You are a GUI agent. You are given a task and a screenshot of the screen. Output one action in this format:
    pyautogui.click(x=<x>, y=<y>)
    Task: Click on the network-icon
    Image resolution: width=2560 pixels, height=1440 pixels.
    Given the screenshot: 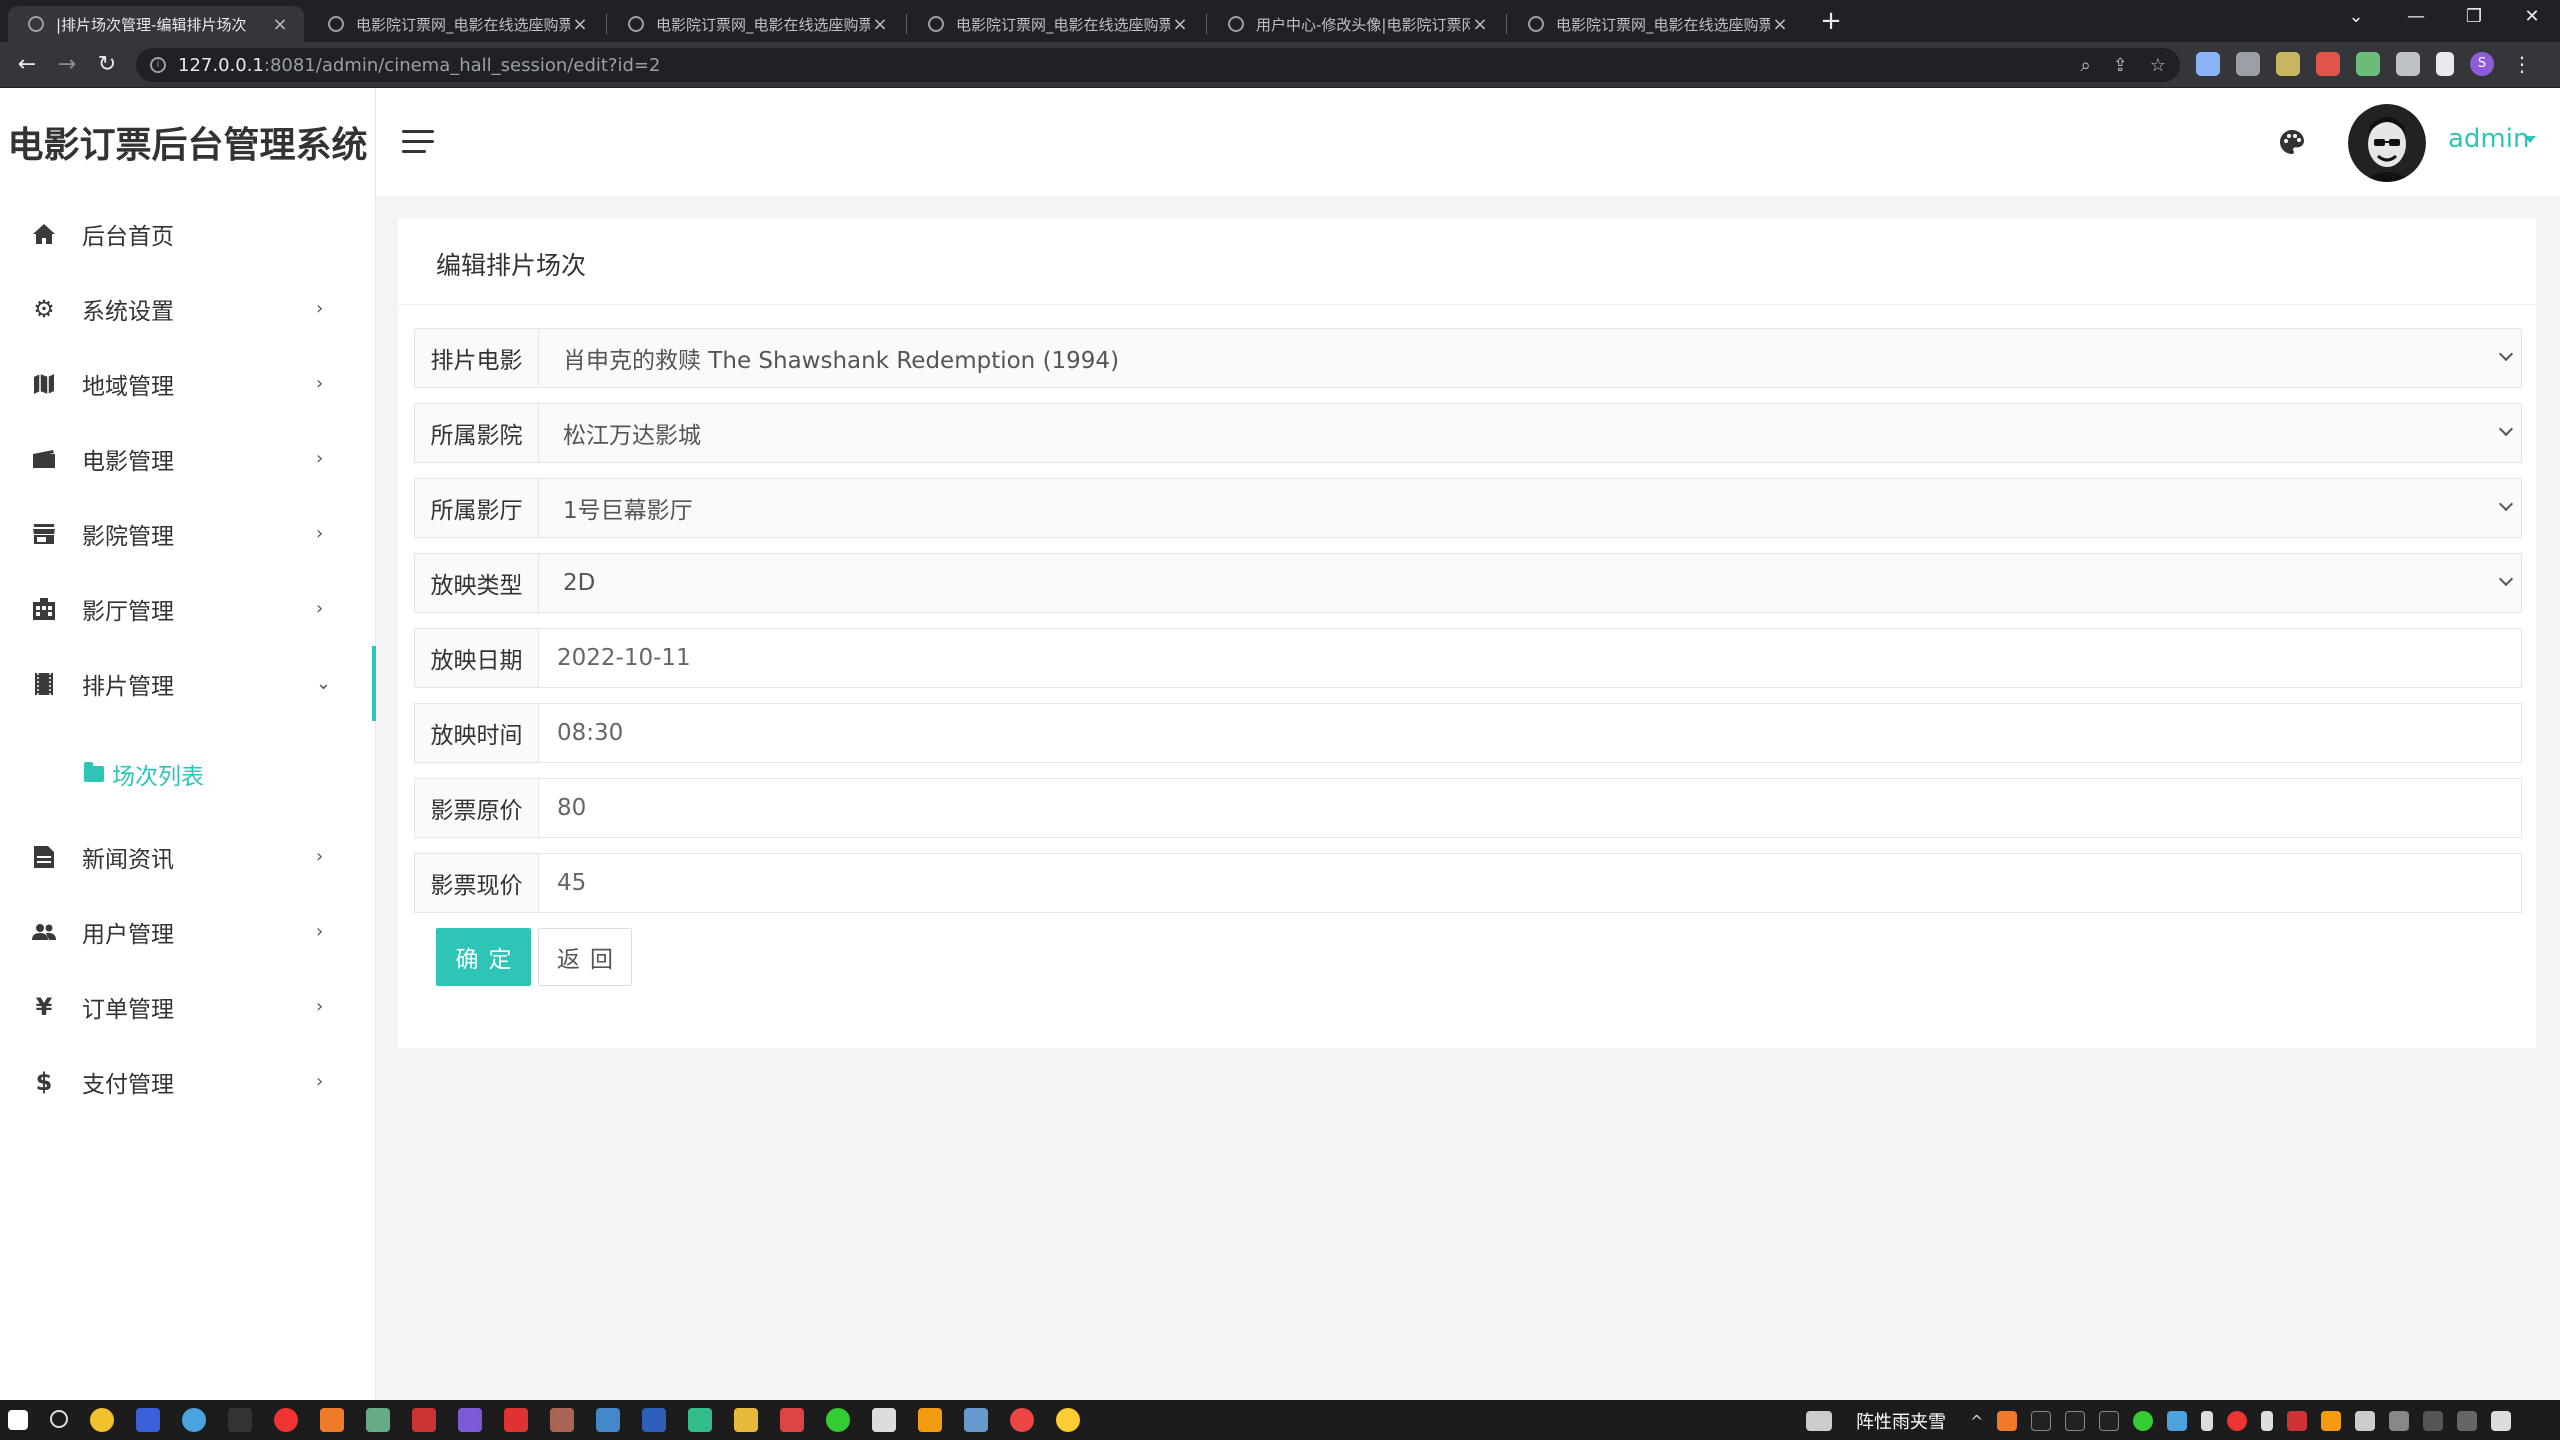 What is the action you would take?
    pyautogui.click(x=2365, y=1421)
    